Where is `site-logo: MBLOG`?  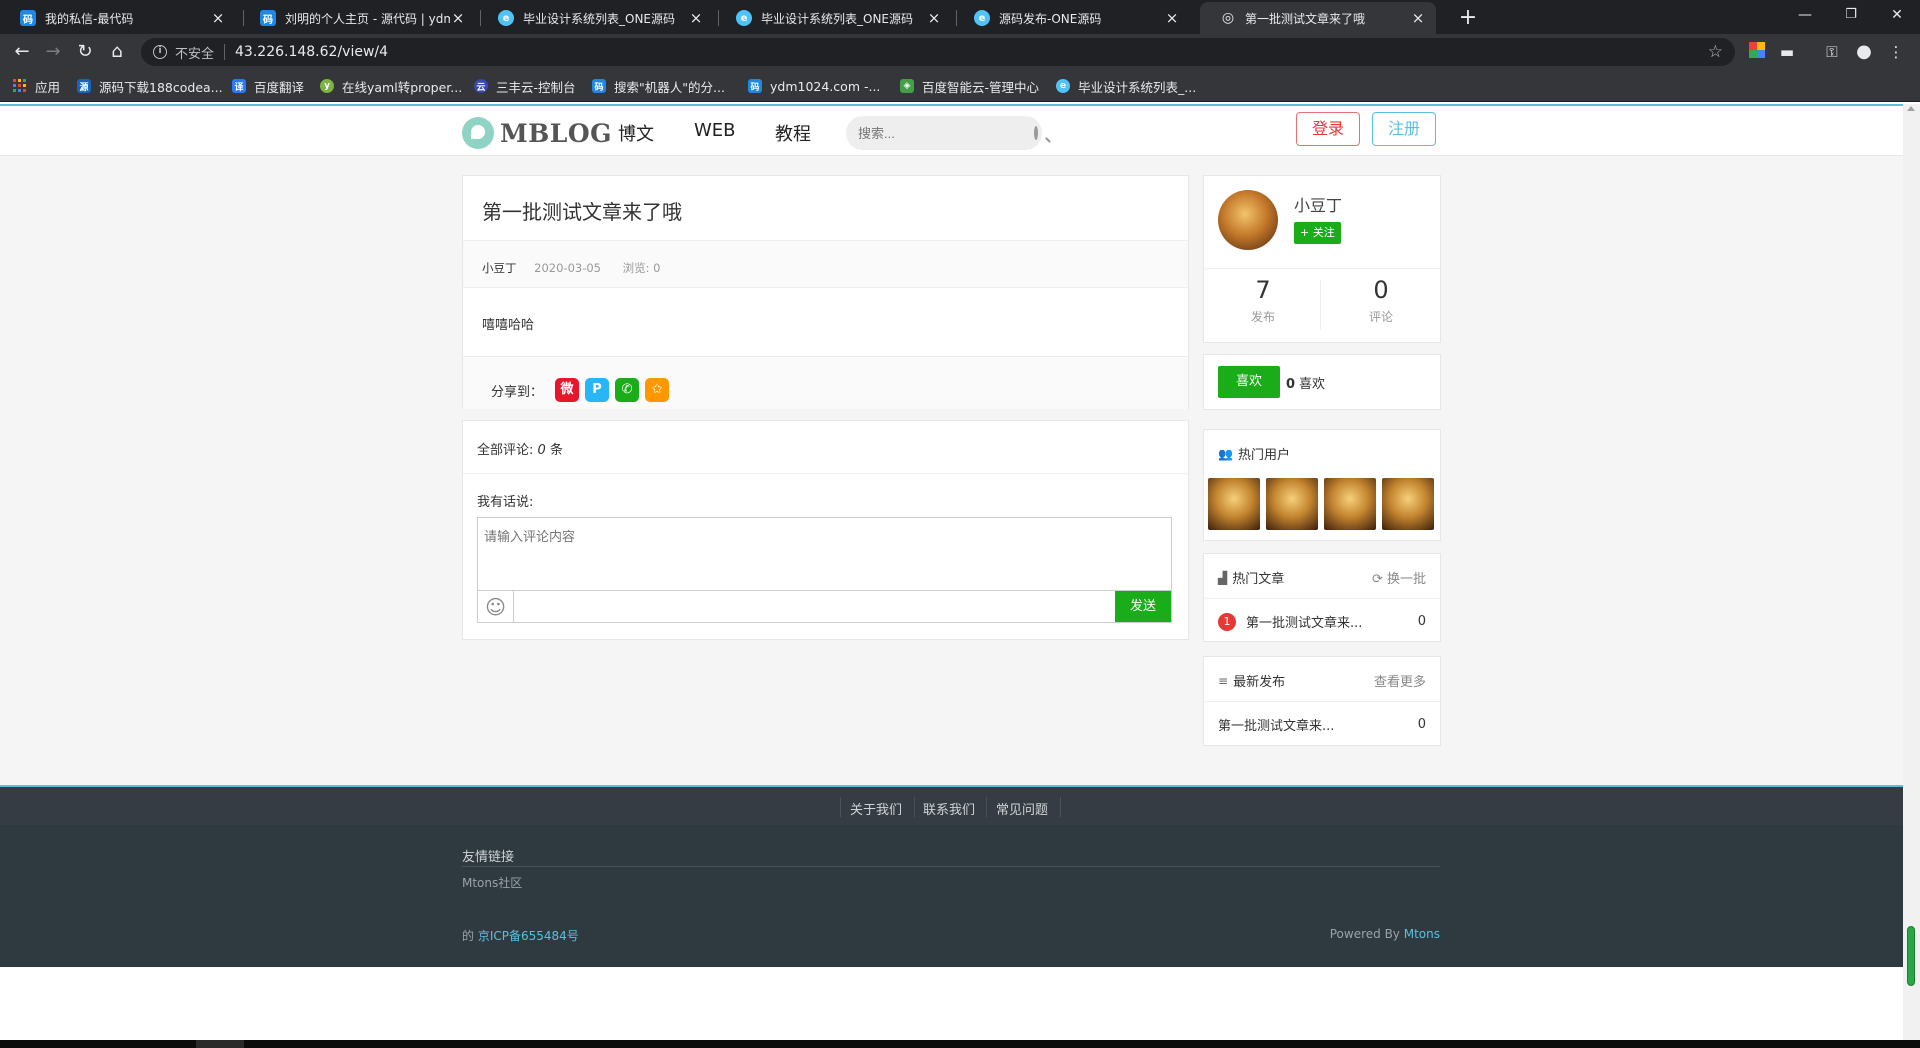 site-logo: MBLOG is located at coordinates (537, 133).